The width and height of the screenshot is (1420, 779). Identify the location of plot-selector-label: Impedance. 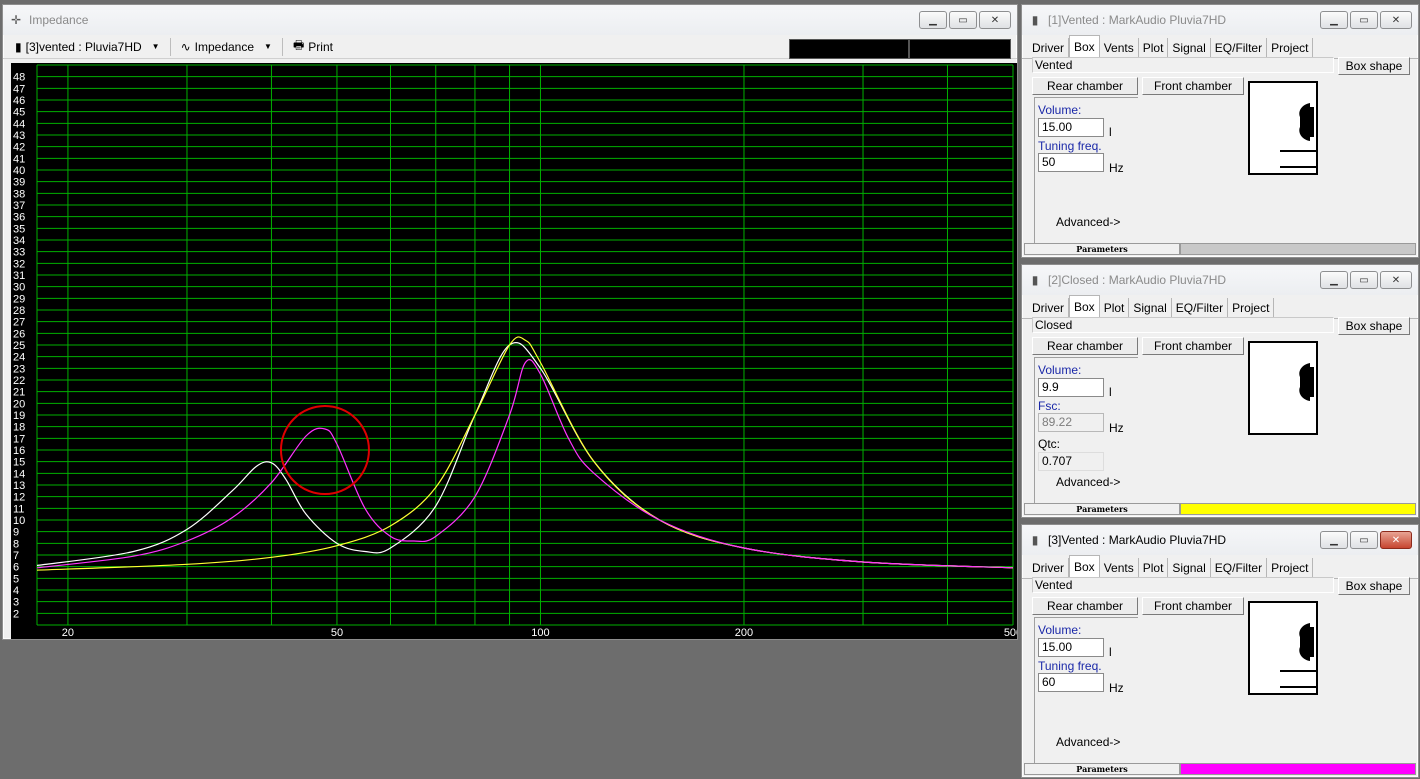
(224, 46).